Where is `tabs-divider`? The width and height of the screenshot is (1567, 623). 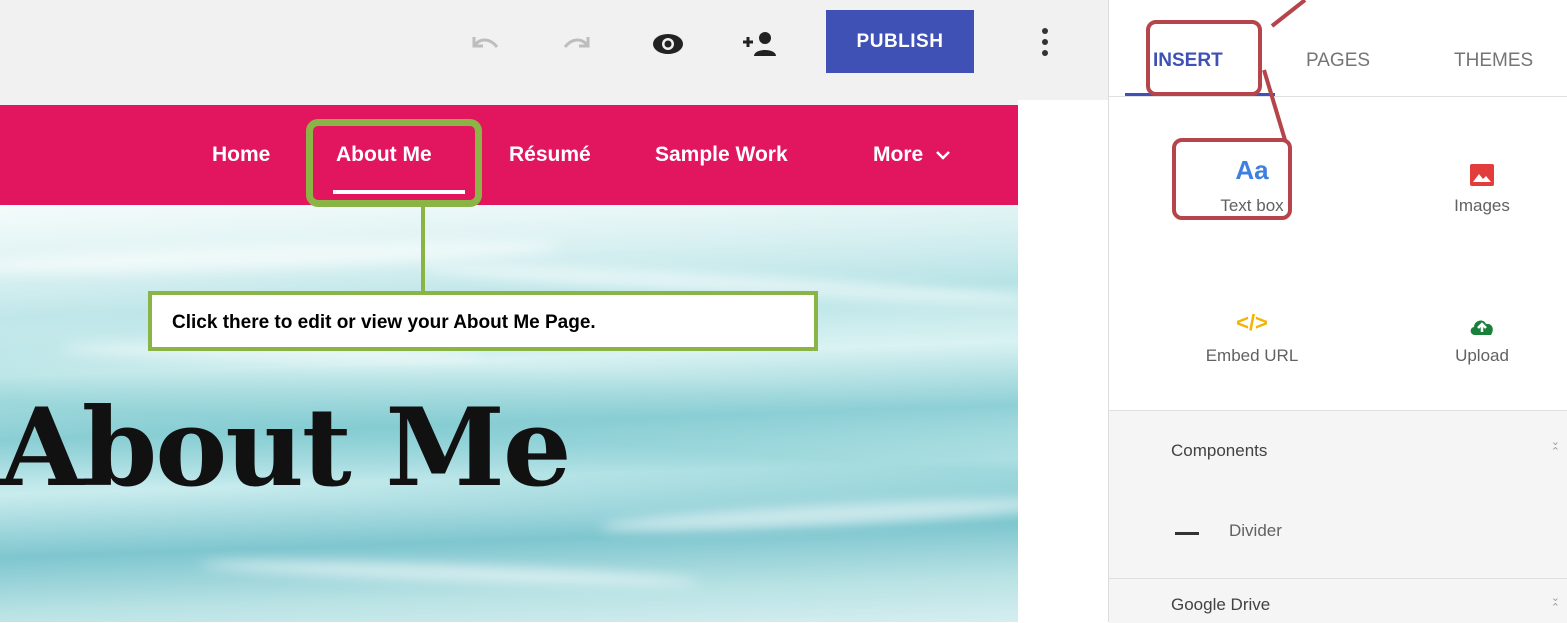 tabs-divider is located at coordinates (1338, 96).